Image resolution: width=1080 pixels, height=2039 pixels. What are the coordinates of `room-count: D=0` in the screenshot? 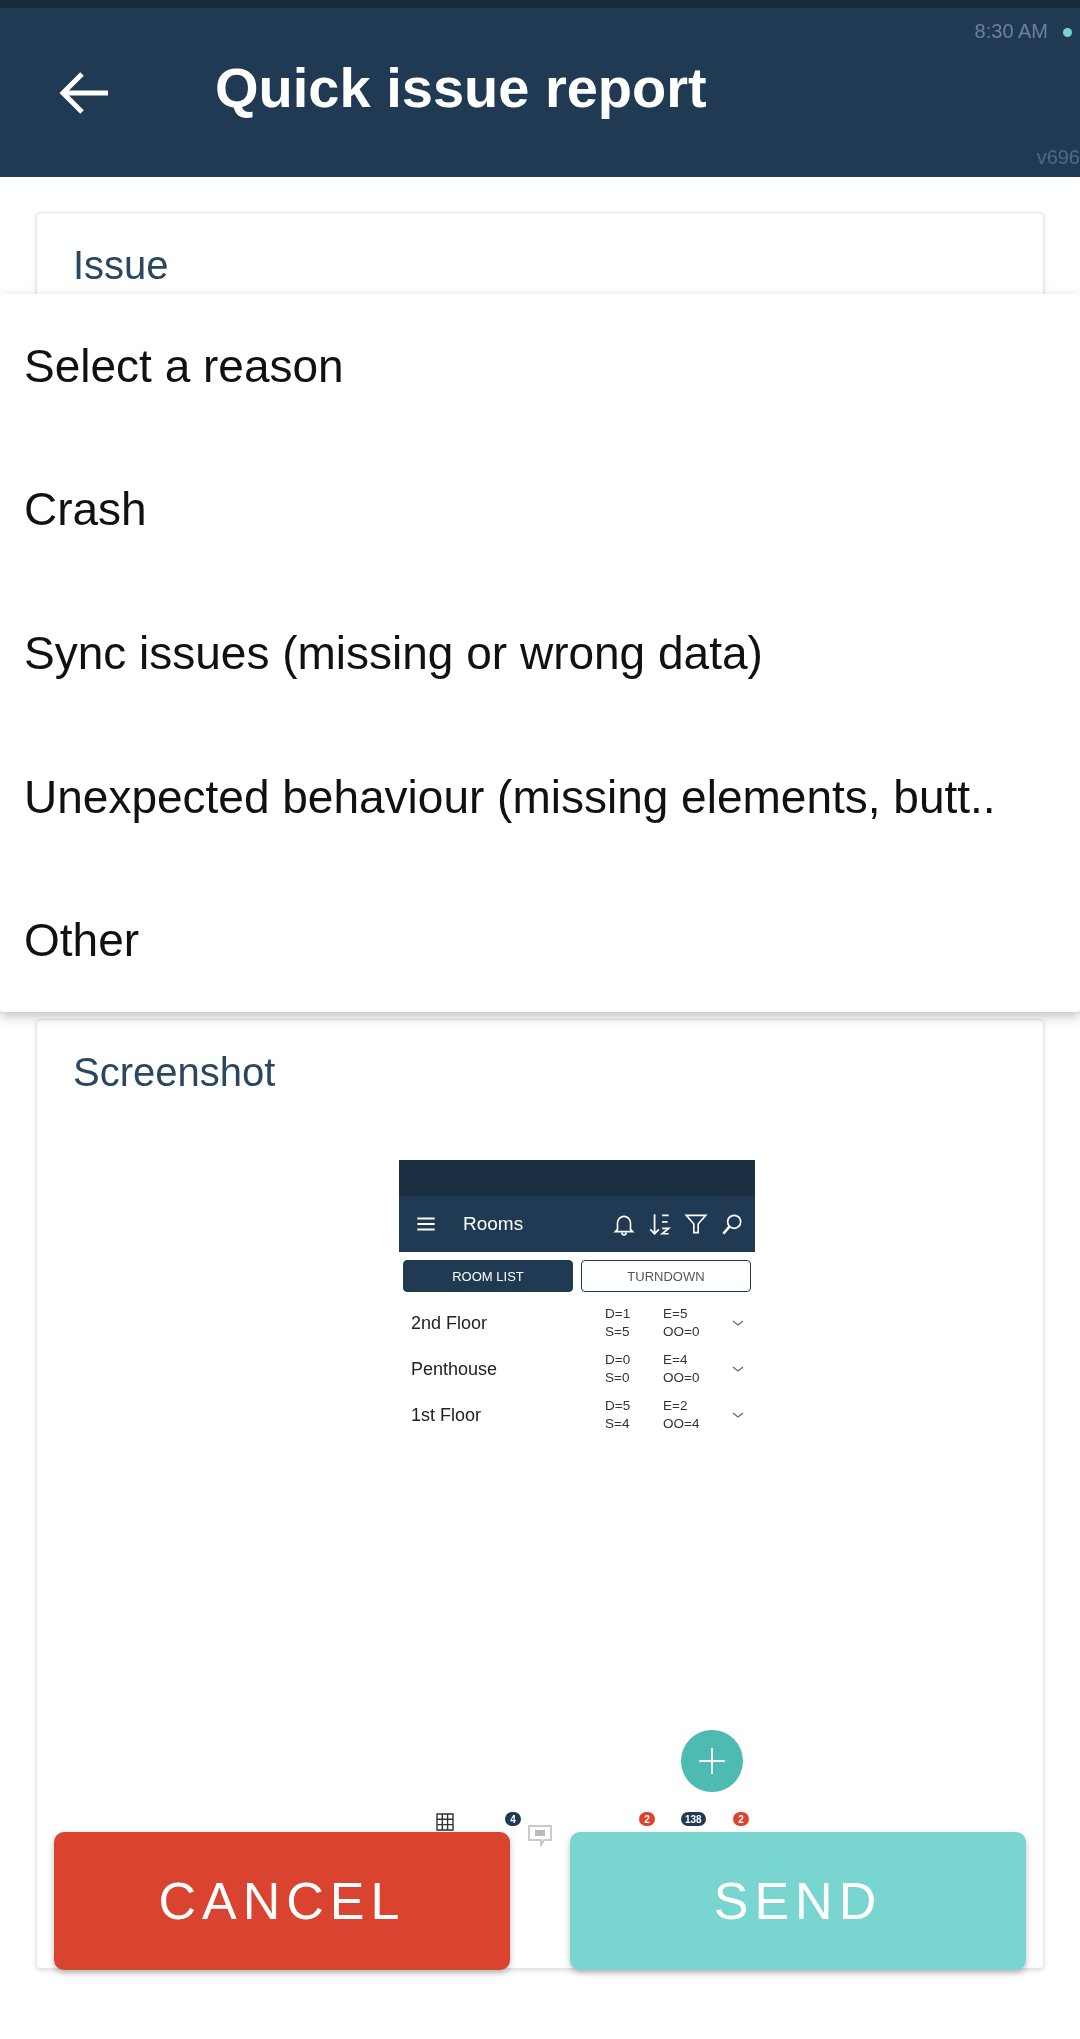 It's located at (618, 1360).